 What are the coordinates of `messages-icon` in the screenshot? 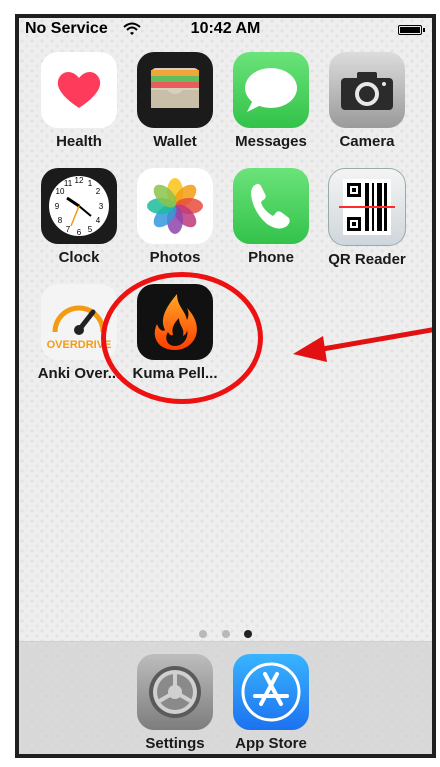 It's located at (271, 90).